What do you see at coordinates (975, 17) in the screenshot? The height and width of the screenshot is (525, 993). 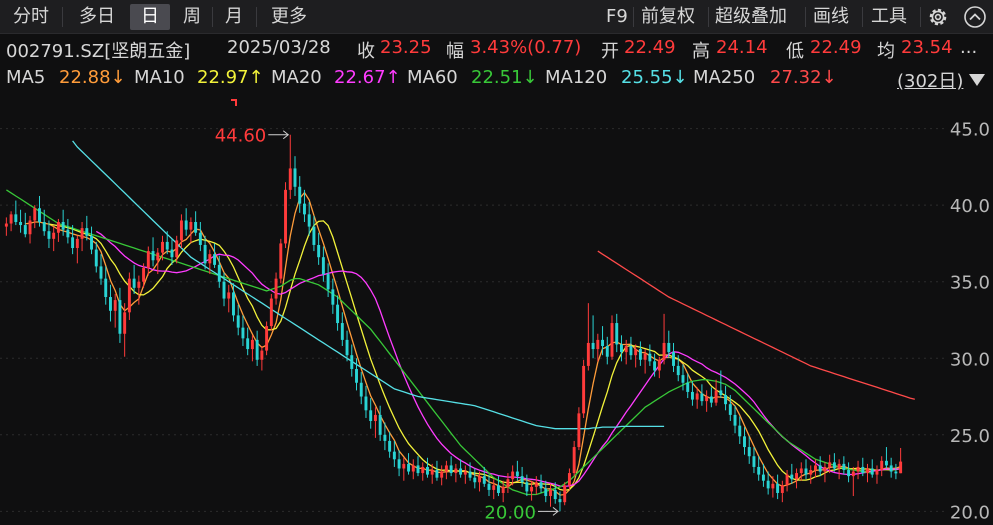 I see `chevron-up-icon` at bounding box center [975, 17].